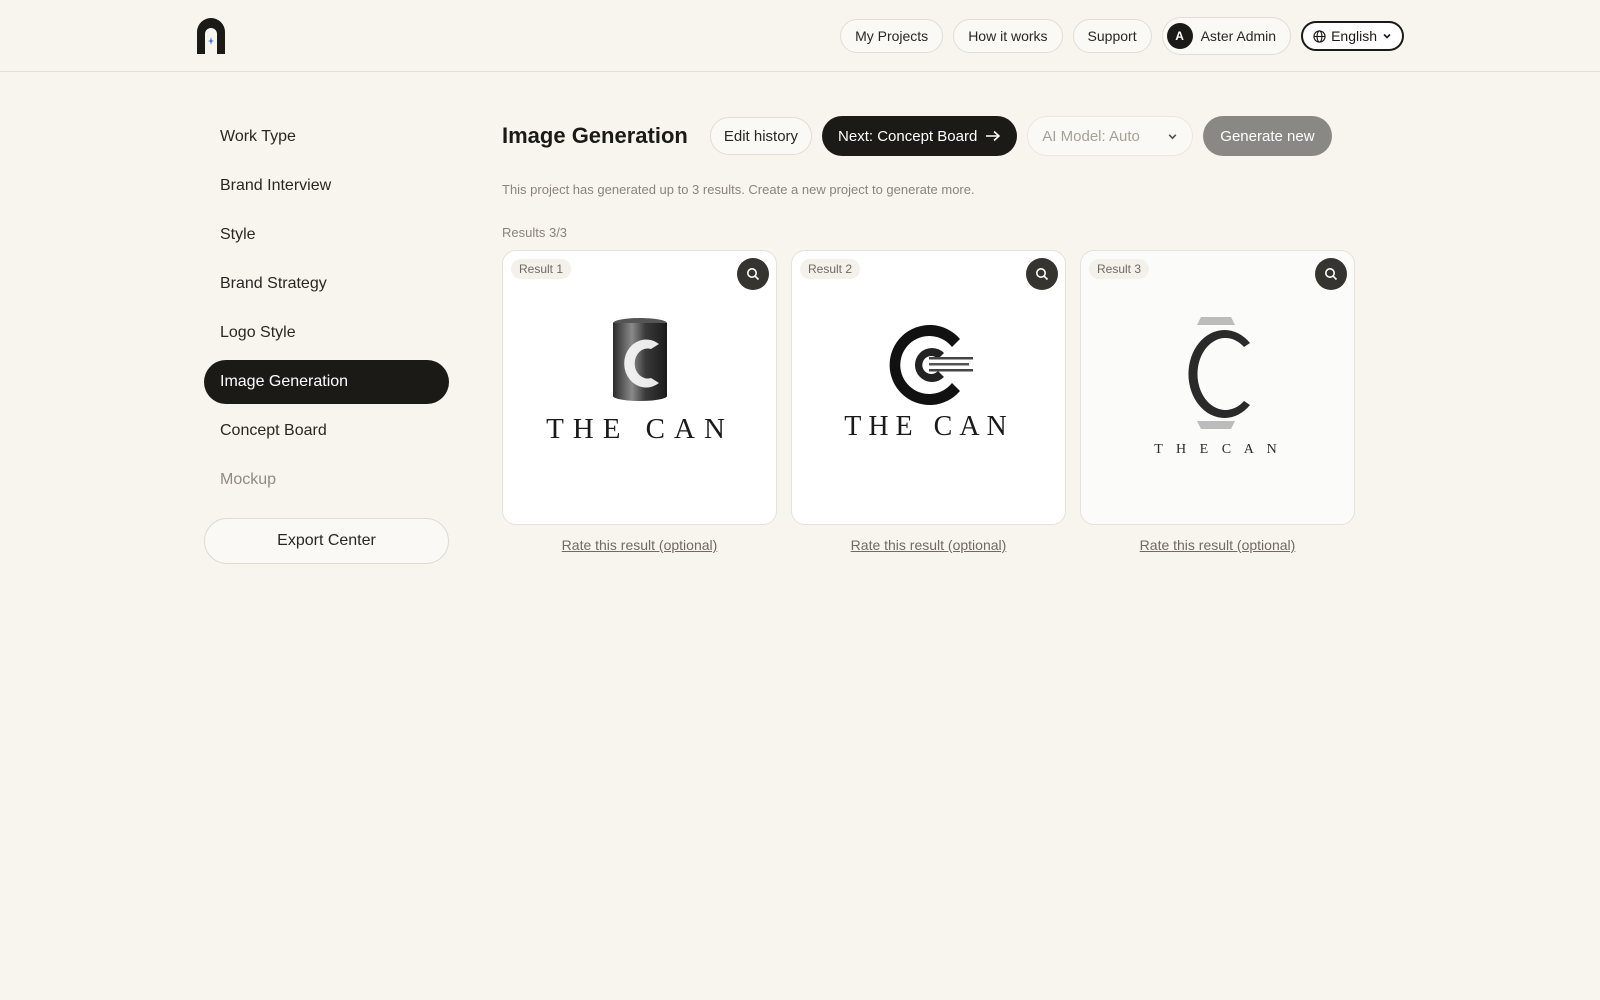 The height and width of the screenshot is (1000, 1600). I want to click on language-select: English, so click(1352, 36).